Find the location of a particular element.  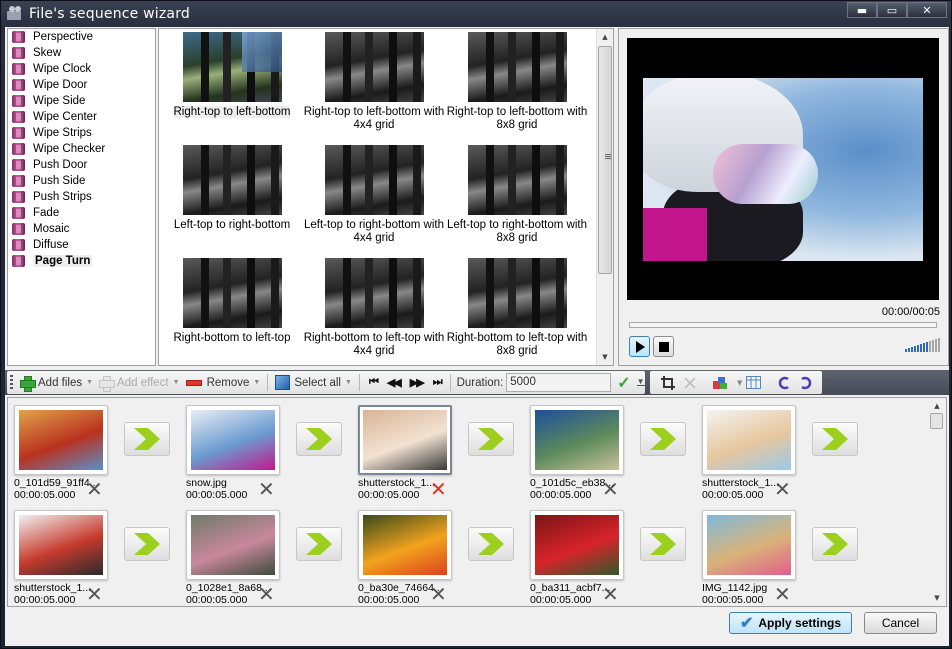

transition-item: Diffuse is located at coordinates (81, 245).